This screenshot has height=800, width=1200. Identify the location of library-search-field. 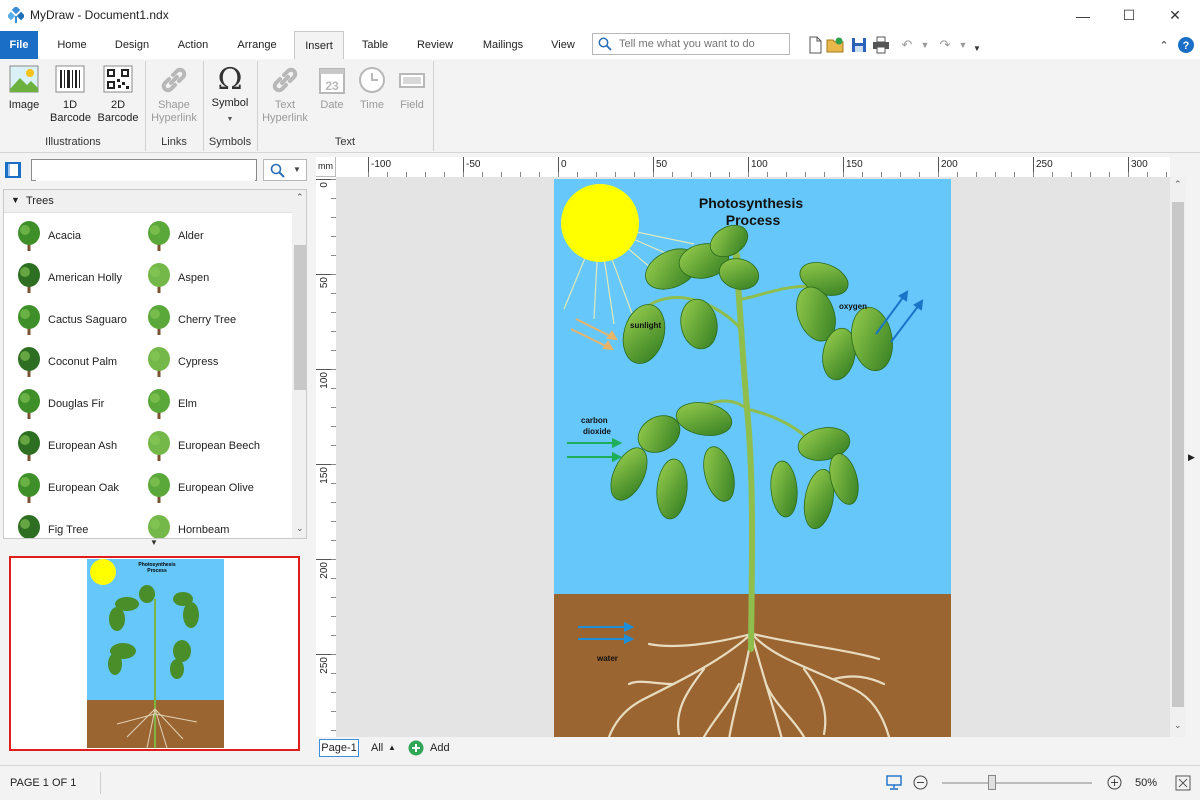
(144, 170).